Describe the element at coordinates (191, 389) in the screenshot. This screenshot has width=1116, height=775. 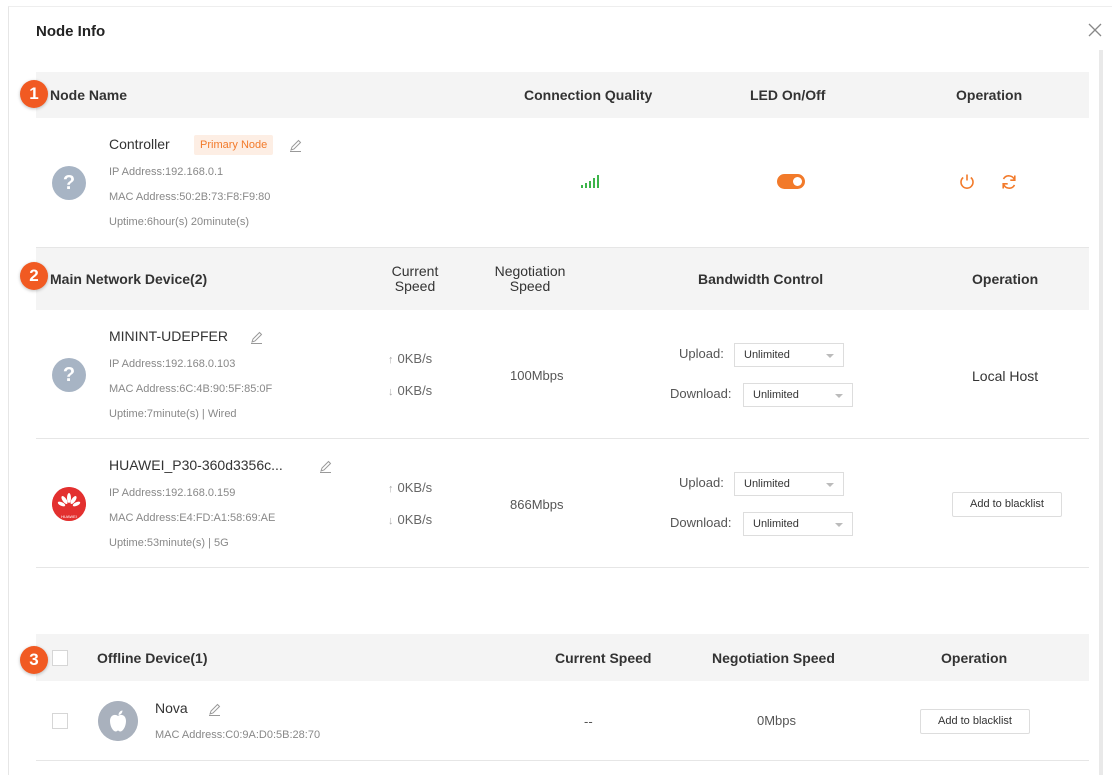
I see `device-mac: MAC Address:6C:4B:90:5F:85:0F` at that location.